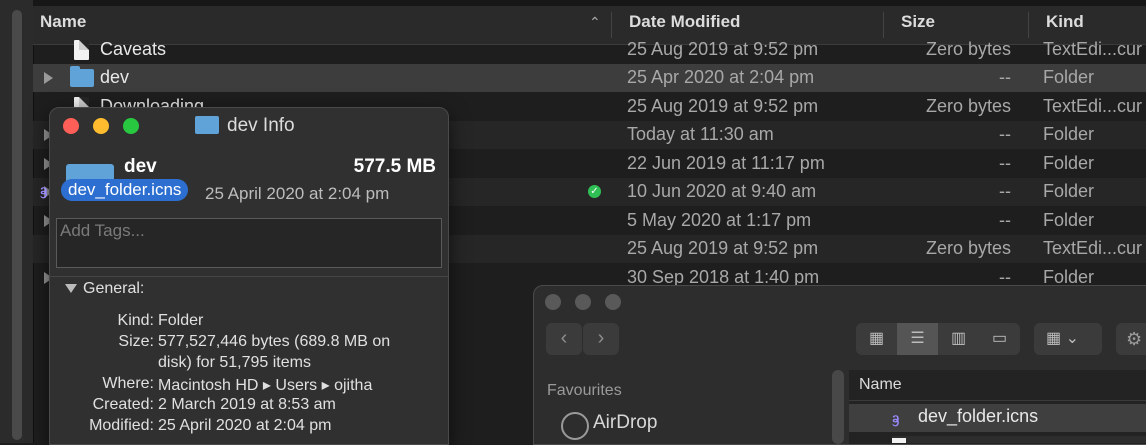  Describe the element at coordinates (261, 125) in the screenshot. I see `window-title: dev Info` at that location.